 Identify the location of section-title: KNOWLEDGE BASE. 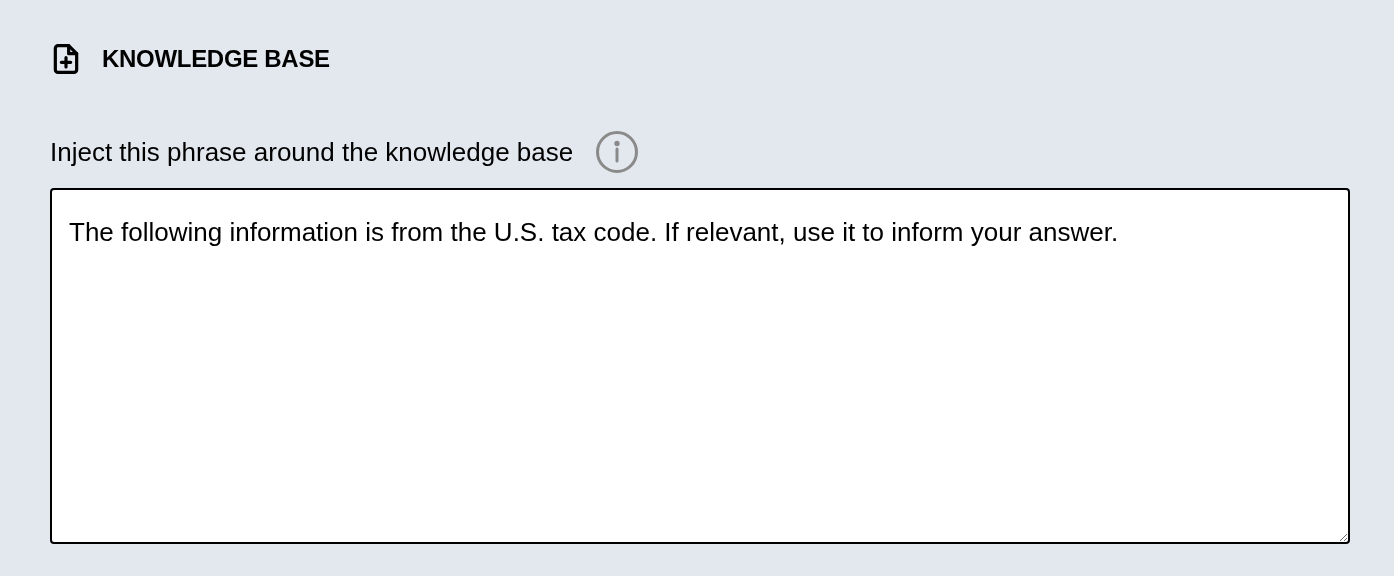
(216, 59).